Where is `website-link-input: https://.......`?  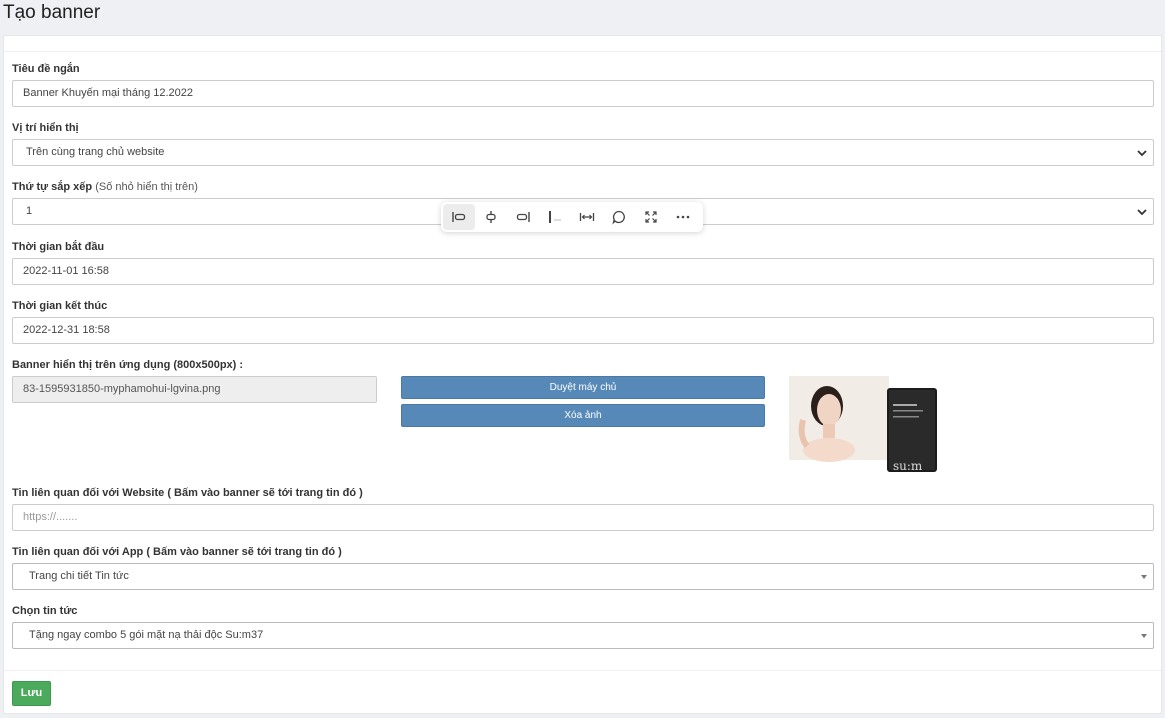 website-link-input: https://....... is located at coordinates (583, 517).